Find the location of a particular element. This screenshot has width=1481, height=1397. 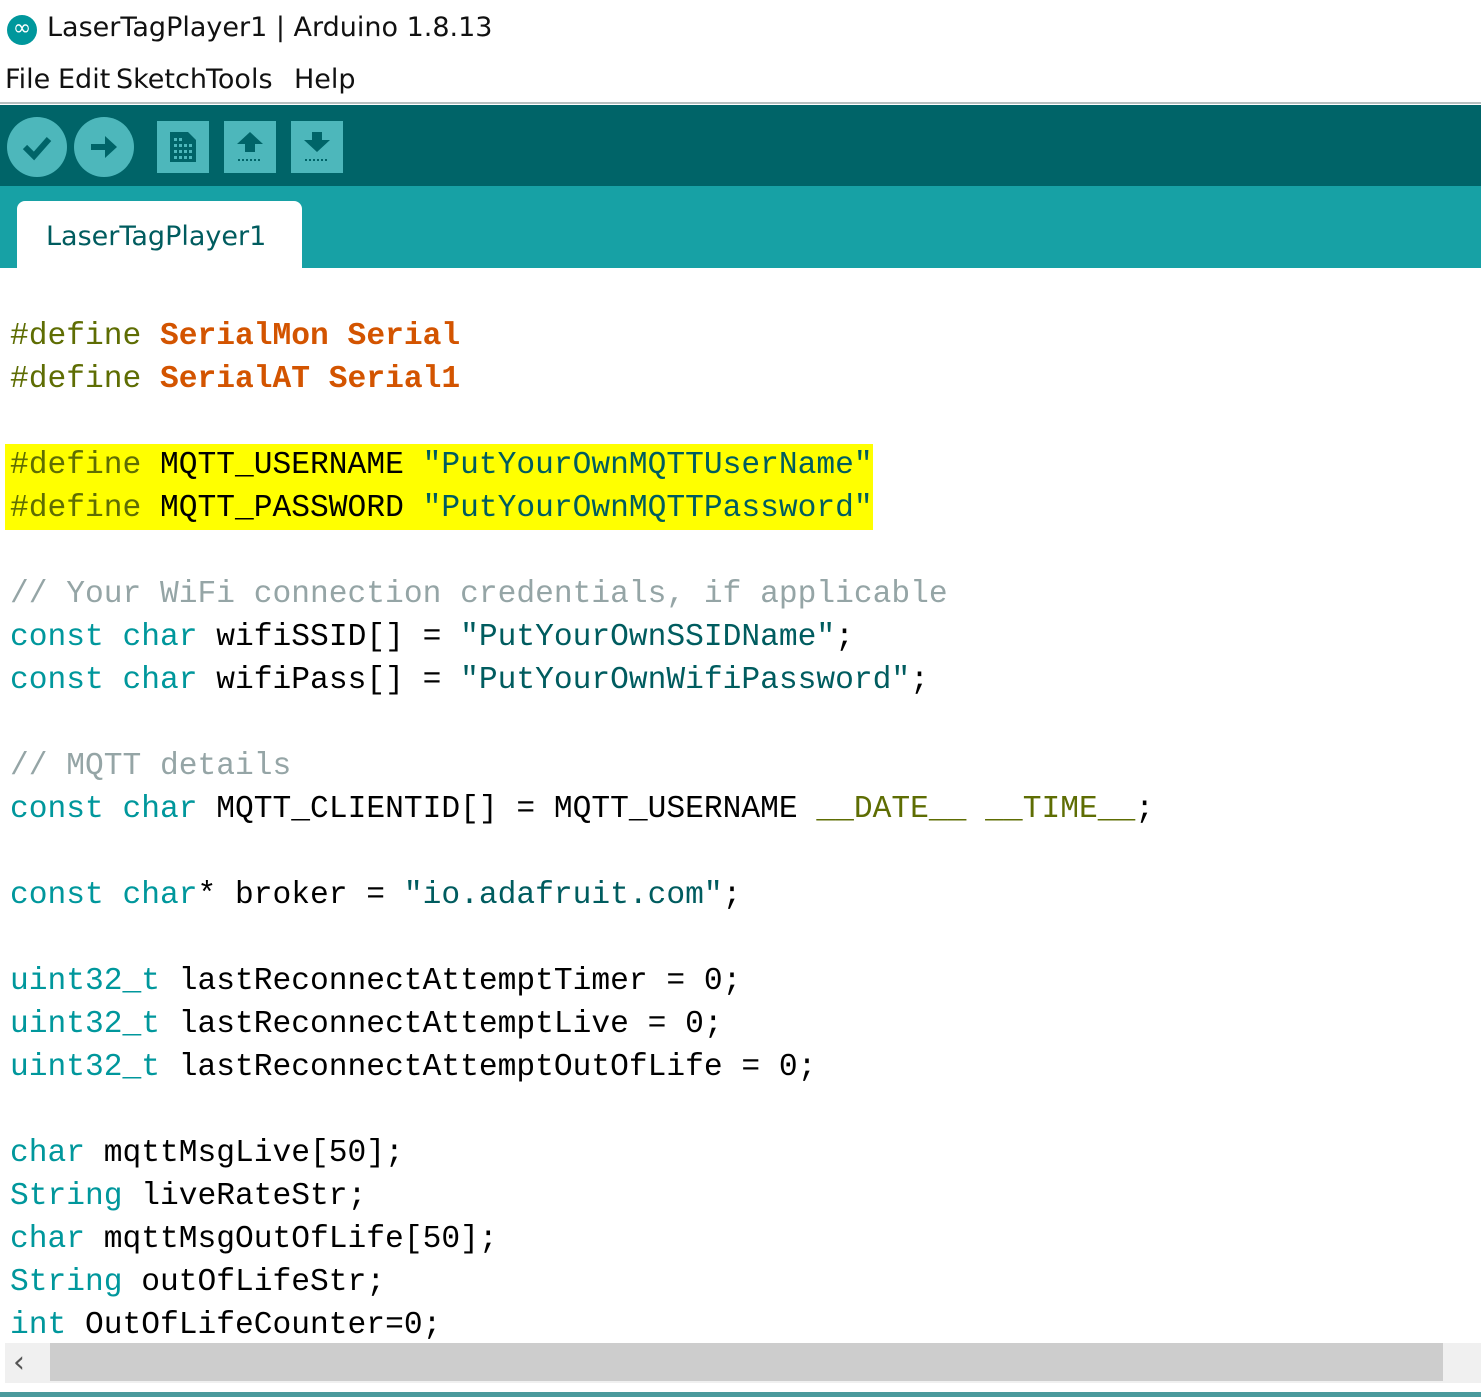

menu-sketch: Sketch is located at coordinates (161, 79).